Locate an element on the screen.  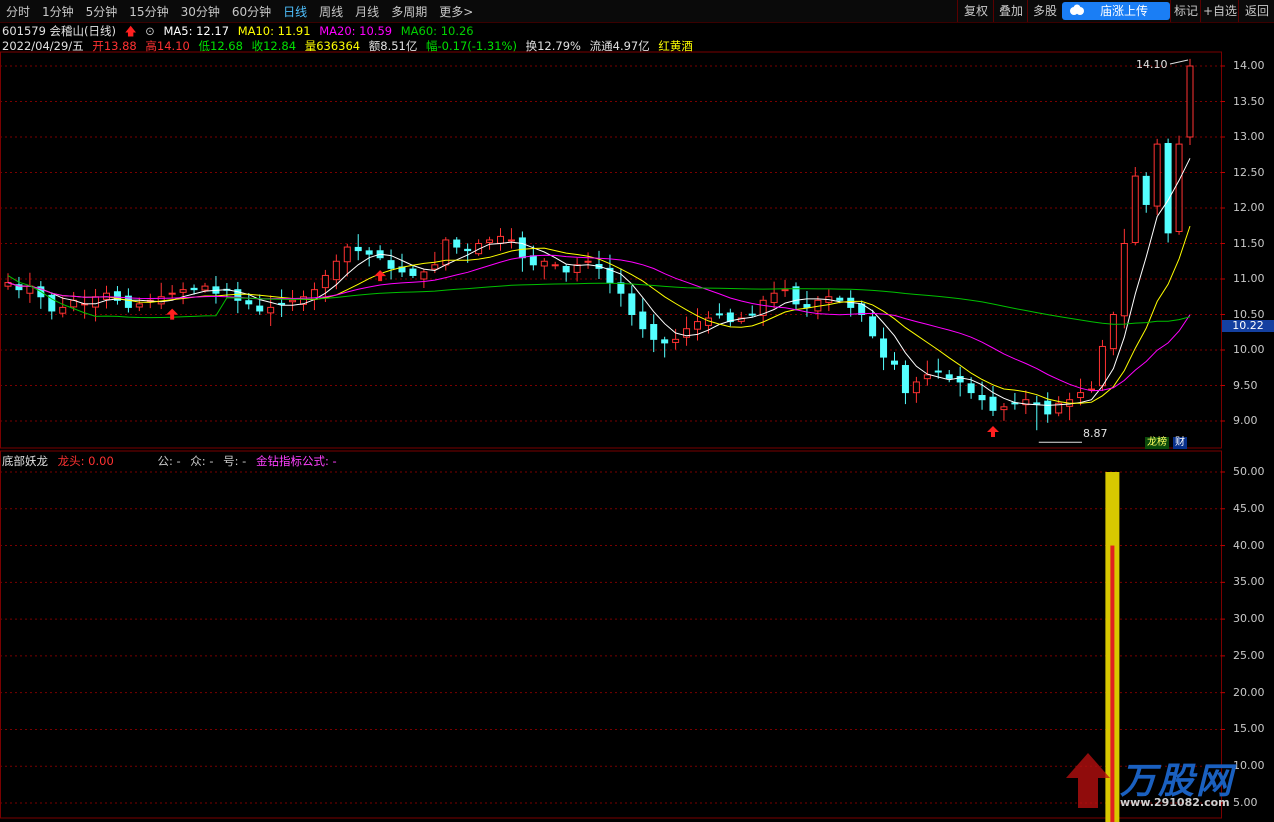
promo-button: 庙涨上传 is located at coordinates (1116, 11).